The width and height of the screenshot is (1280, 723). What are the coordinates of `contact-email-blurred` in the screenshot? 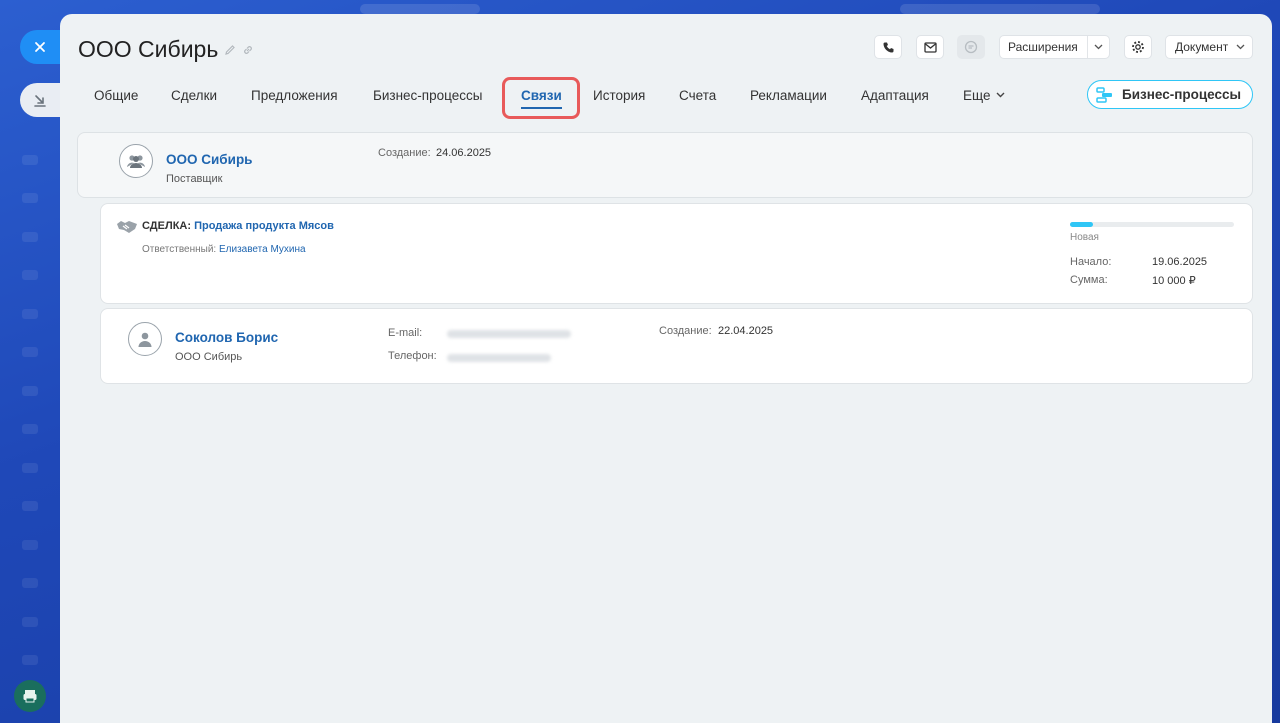 It's located at (509, 334).